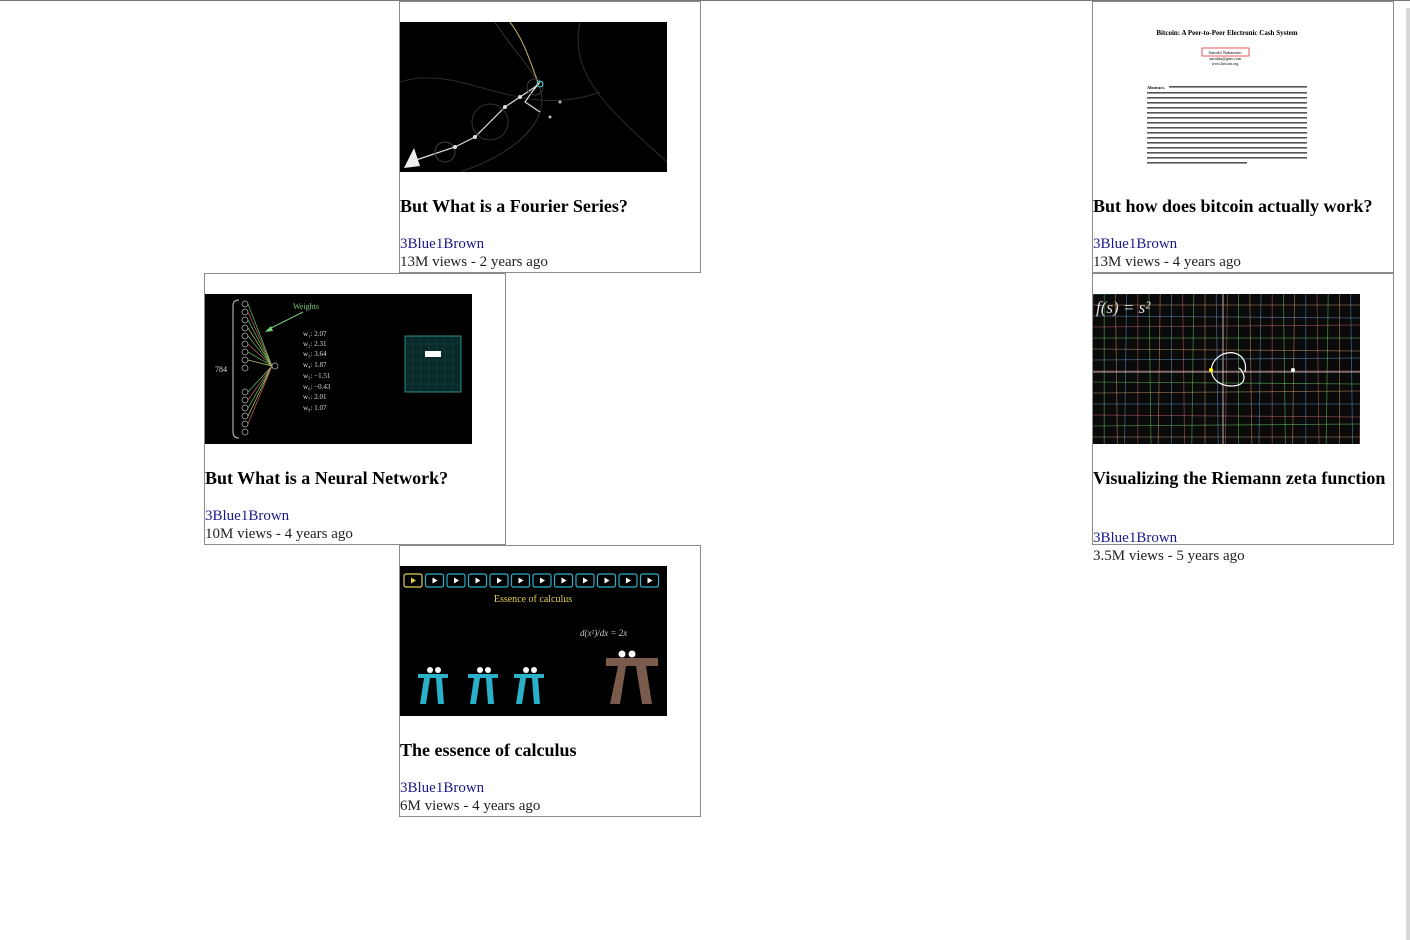  What do you see at coordinates (317, 387) in the screenshot?
I see `weight-value: w₆: −0.43` at bounding box center [317, 387].